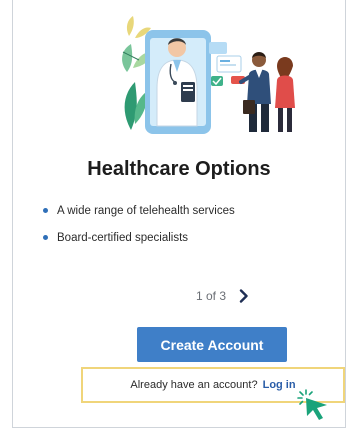  What do you see at coordinates (211, 296) in the screenshot?
I see `pager-status: 1 of 3` at bounding box center [211, 296].